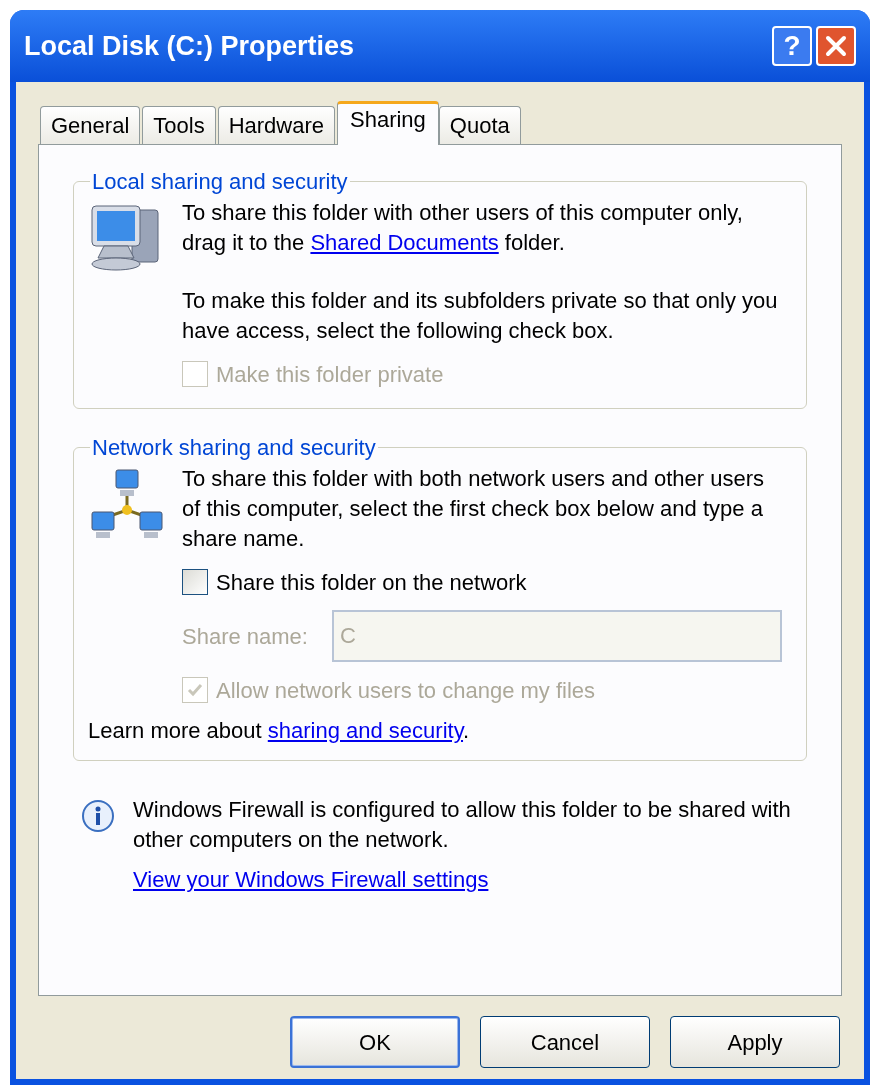 This screenshot has width=870, height=1085. I want to click on tab: Sharing, so click(388, 123).